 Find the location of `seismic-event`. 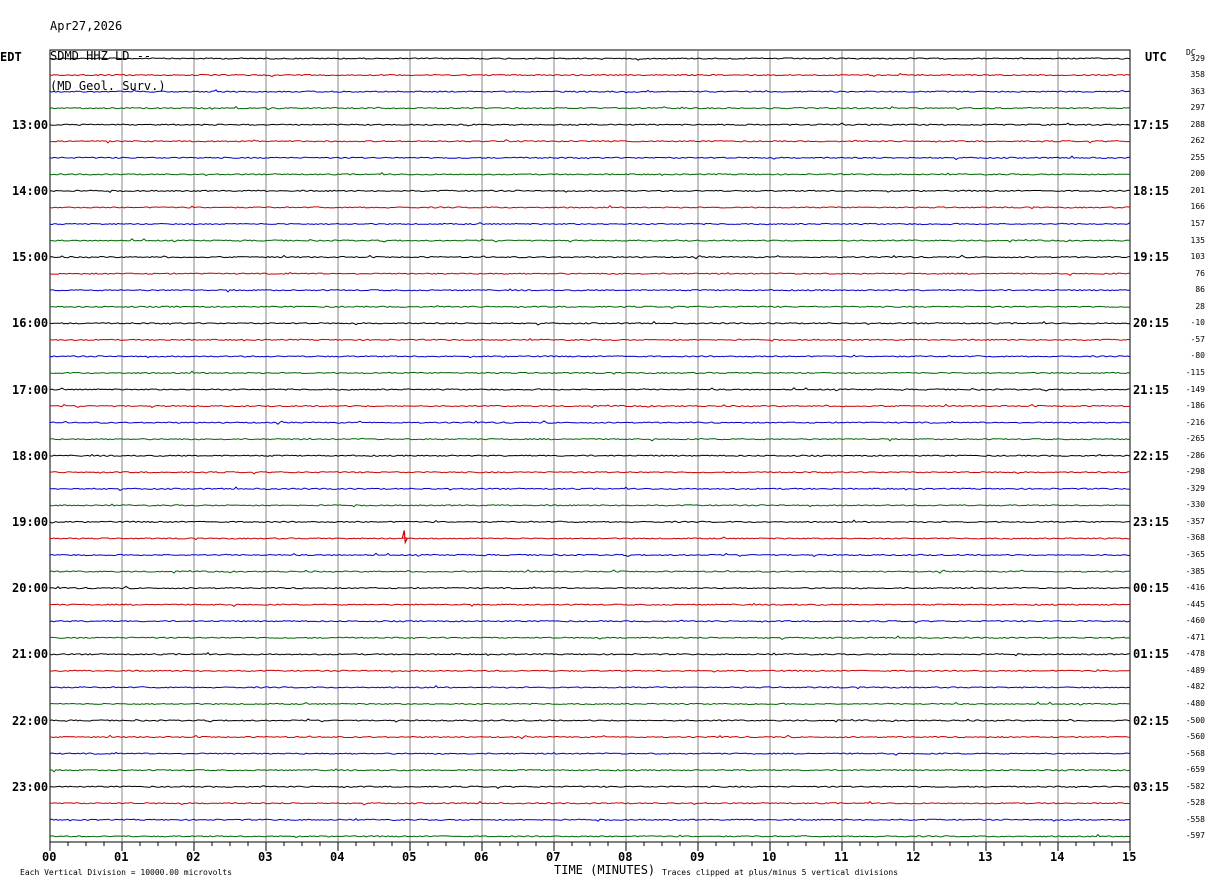

seismic-event is located at coordinates (404, 537).